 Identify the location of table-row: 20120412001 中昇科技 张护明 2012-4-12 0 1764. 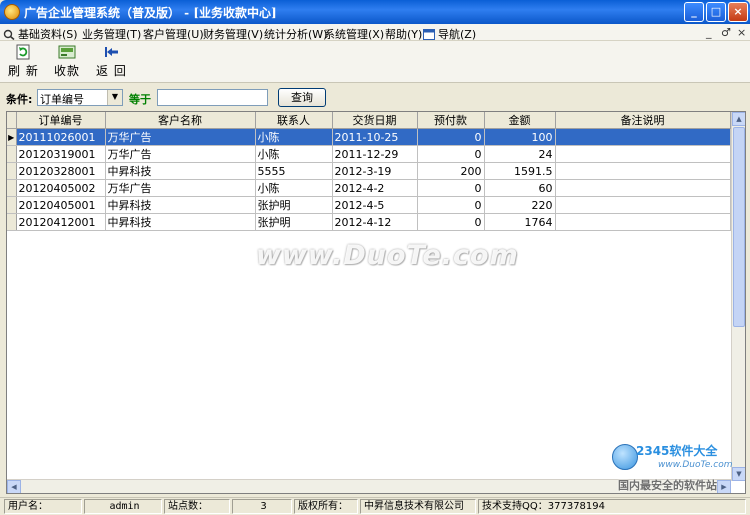
(369, 222).